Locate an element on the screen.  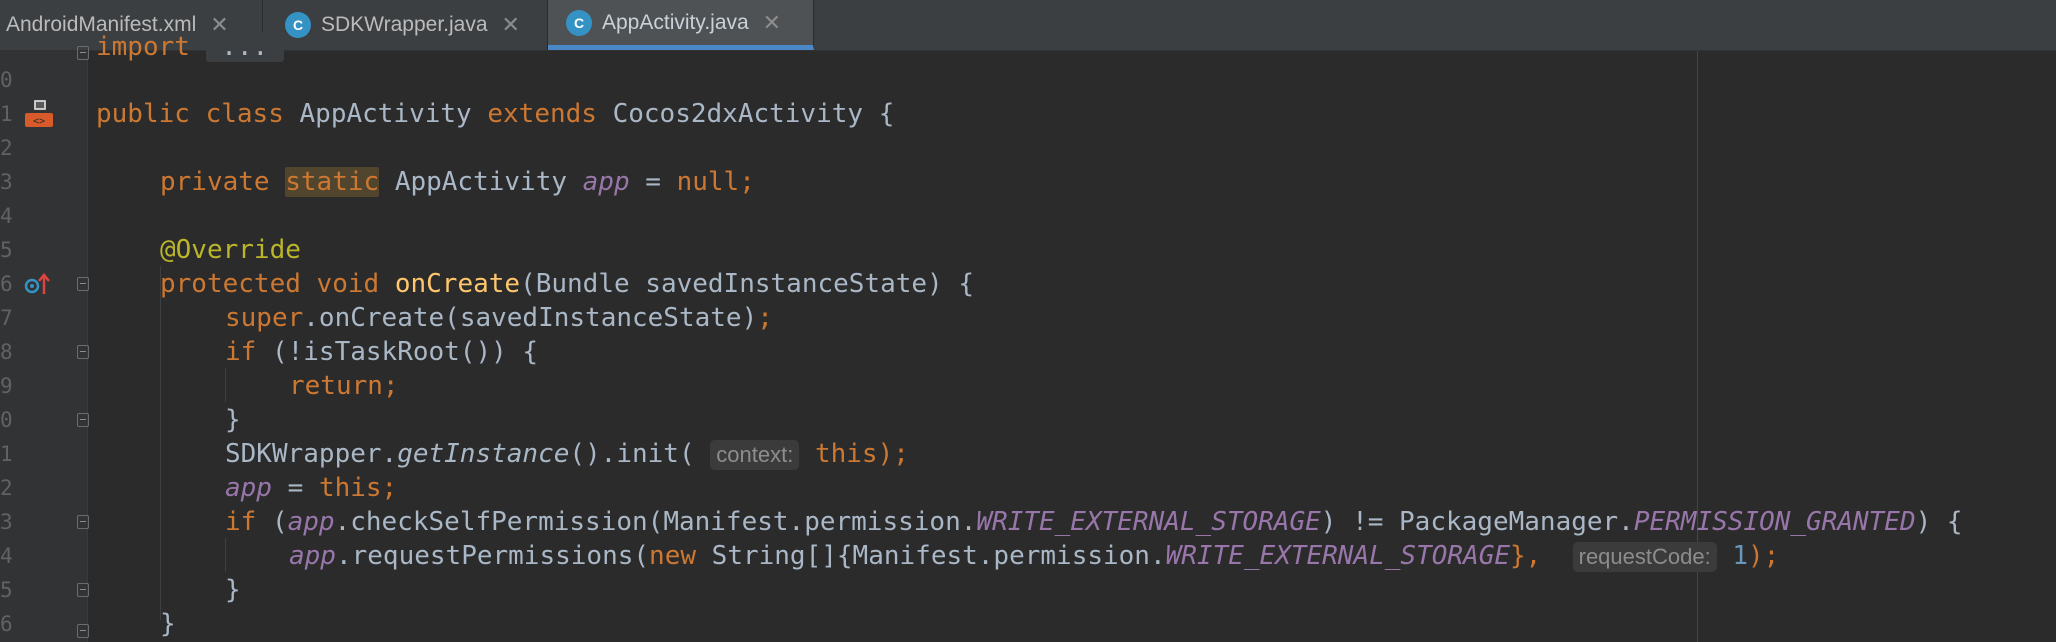
code-line-return: return; is located at coordinates (344, 386).